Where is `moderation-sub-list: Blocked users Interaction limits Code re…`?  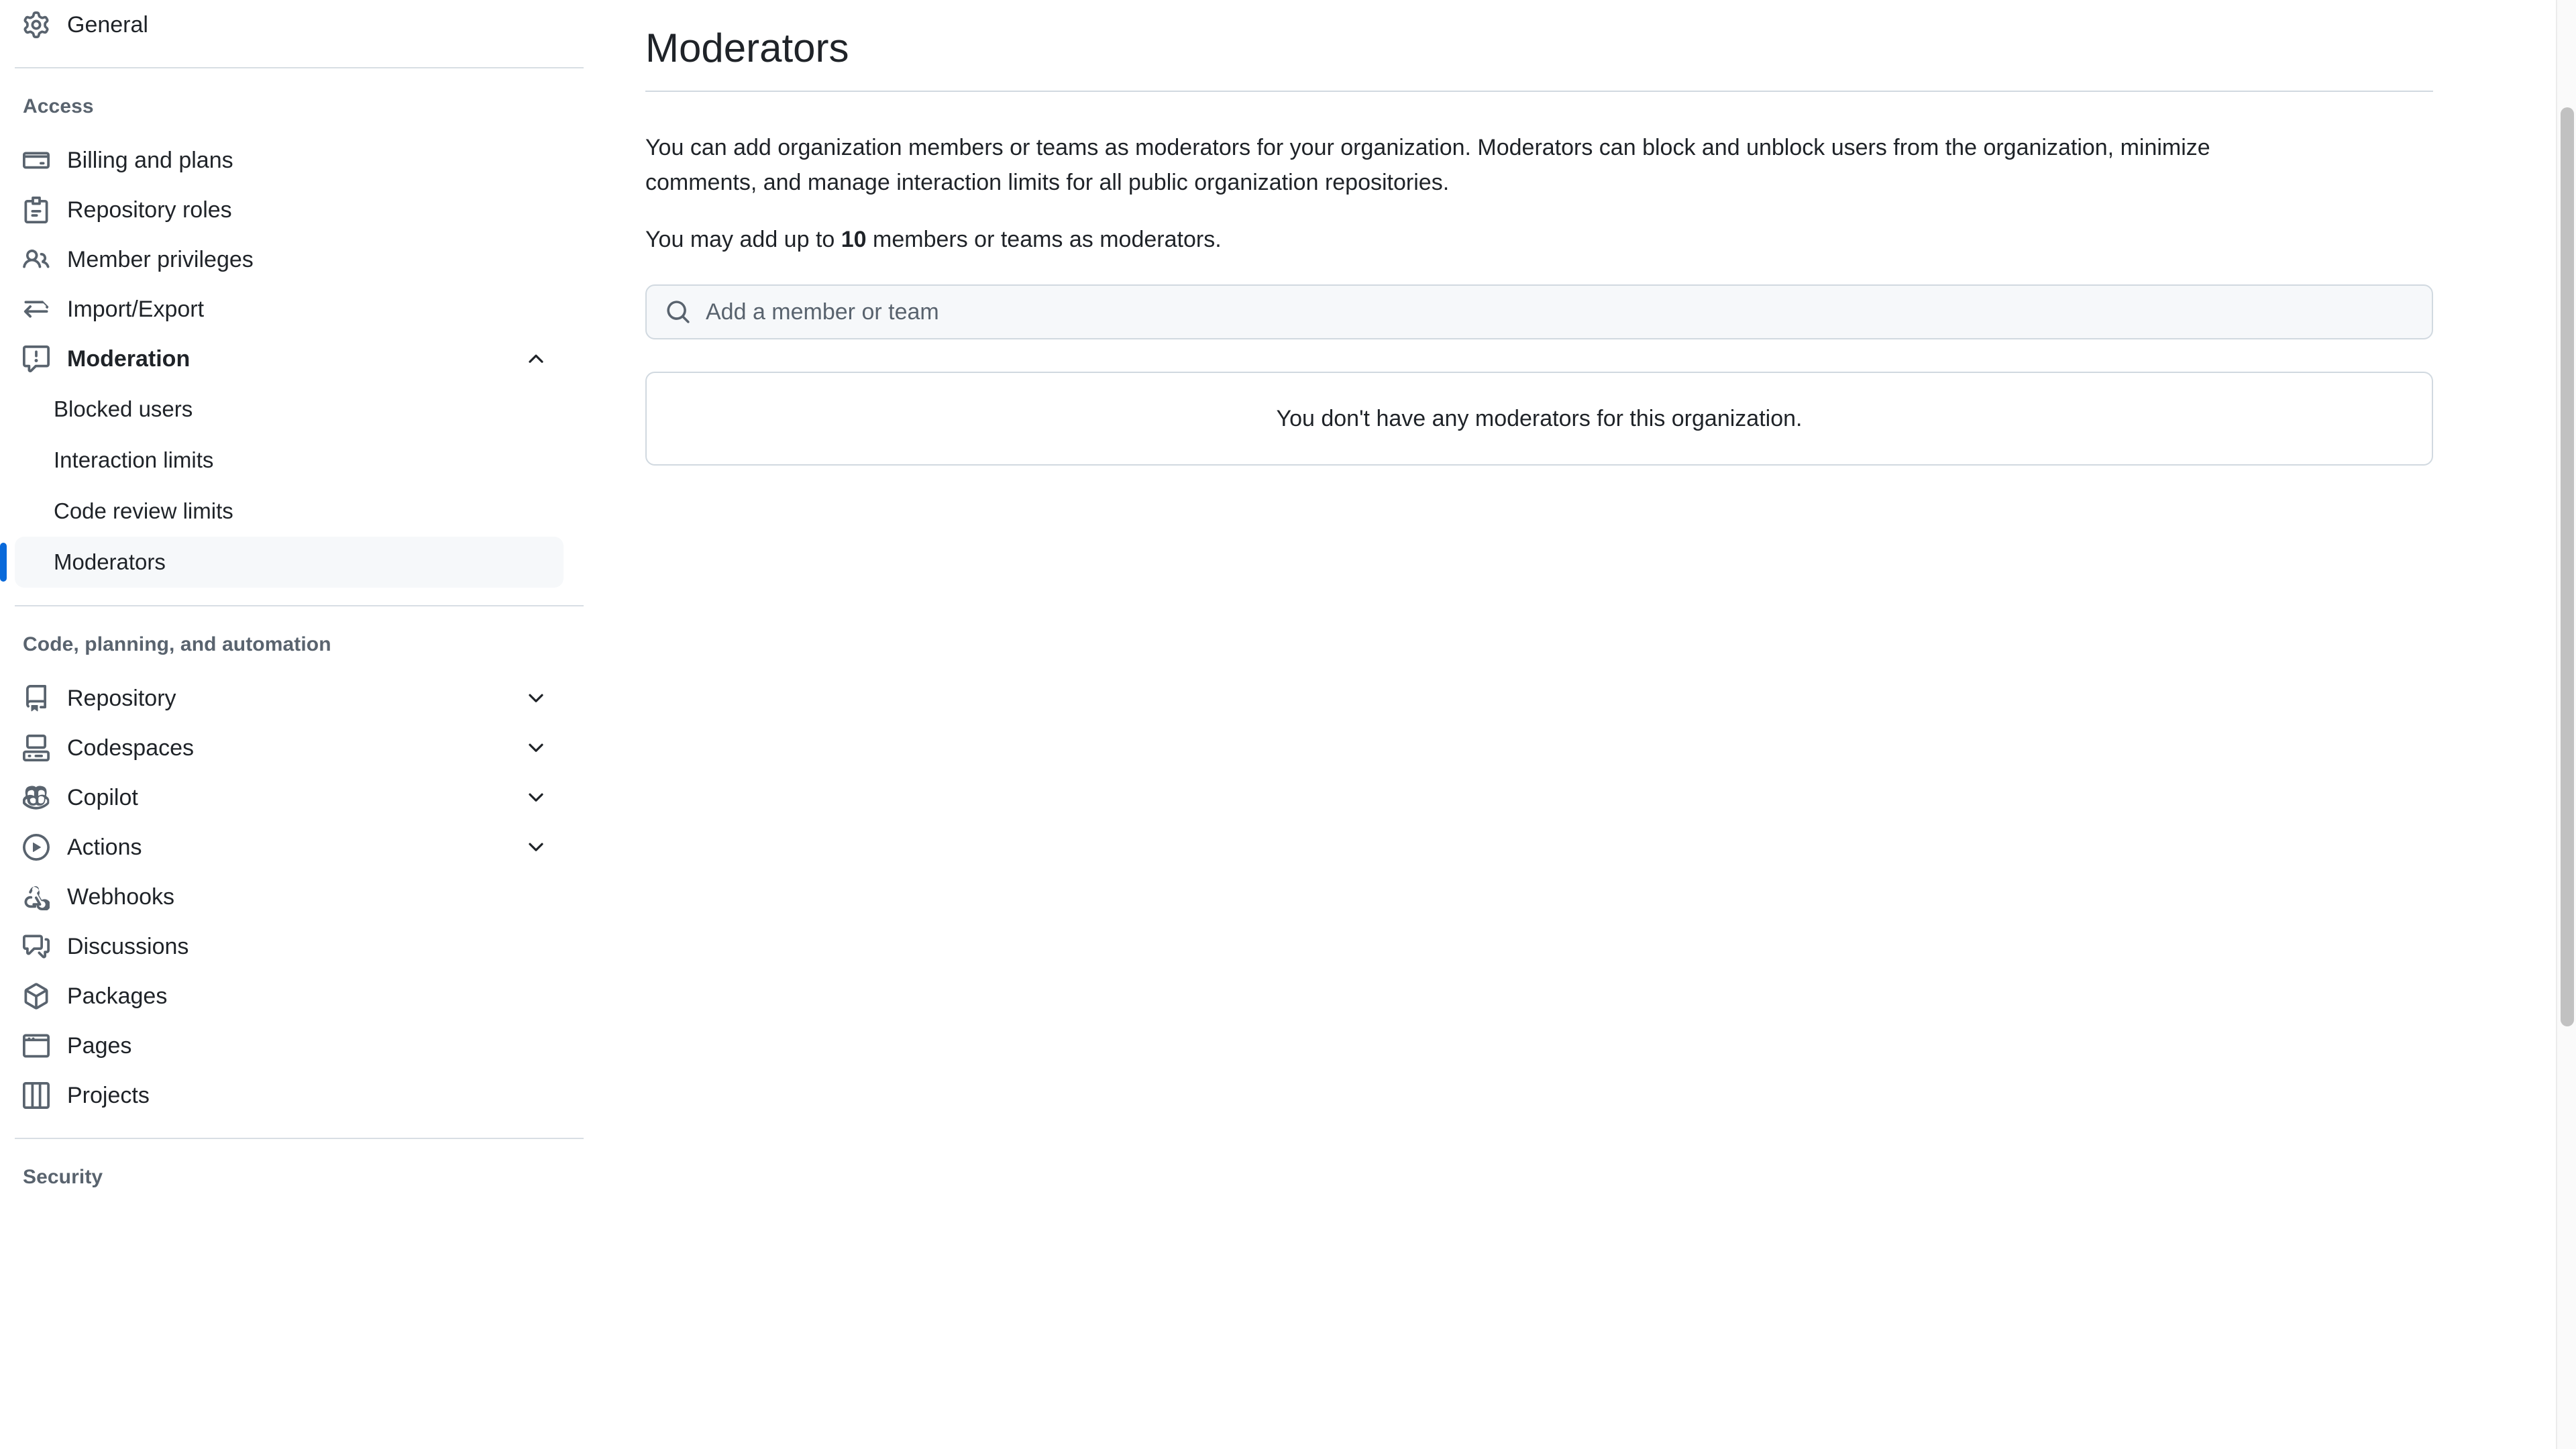 moderation-sub-list: Blocked users Interaction limits Code re… is located at coordinates (298, 486).